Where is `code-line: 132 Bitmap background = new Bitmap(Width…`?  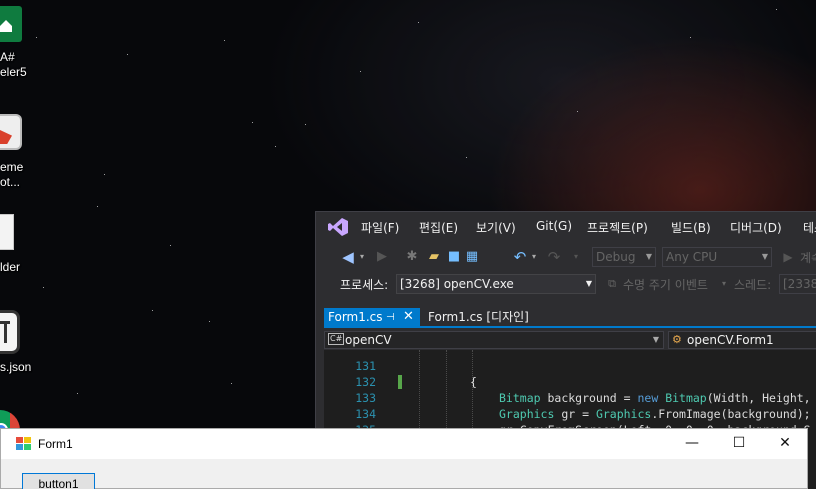
code-line: 132 Bitmap background = new Bitmap(Width… is located at coordinates (570, 381).